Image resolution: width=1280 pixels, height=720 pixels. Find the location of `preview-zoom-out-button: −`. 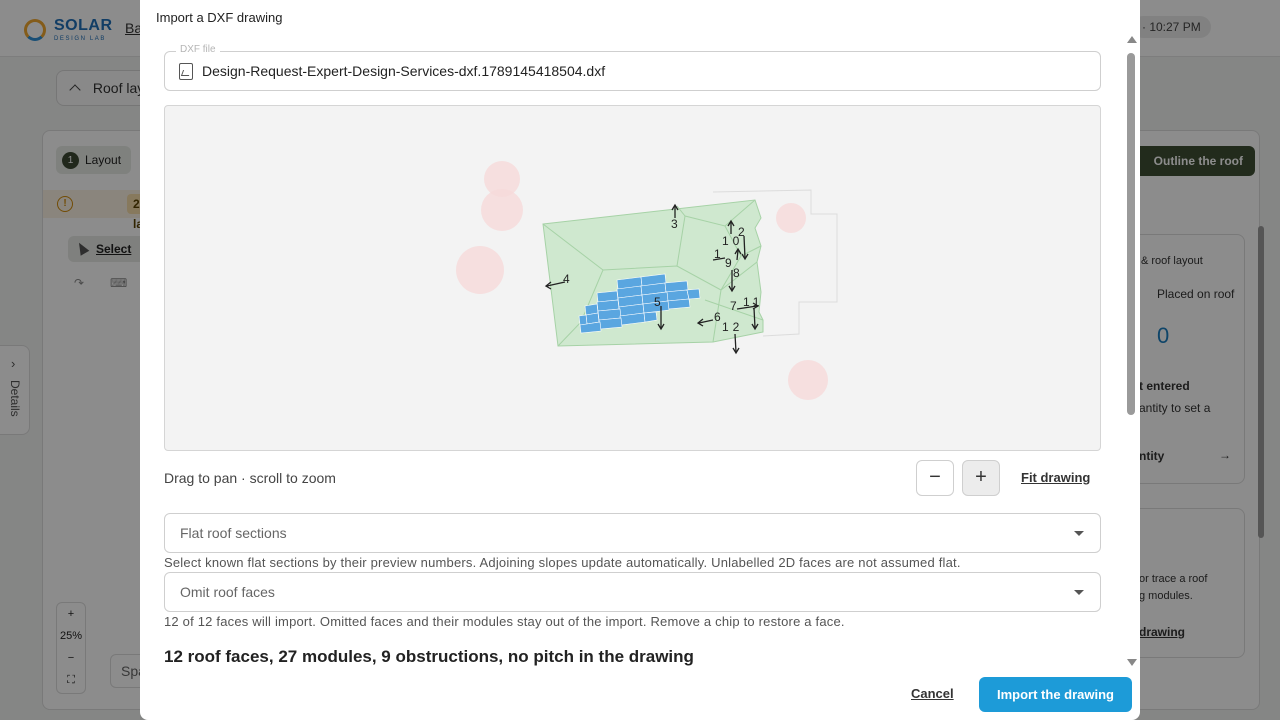

preview-zoom-out-button: − is located at coordinates (935, 478).